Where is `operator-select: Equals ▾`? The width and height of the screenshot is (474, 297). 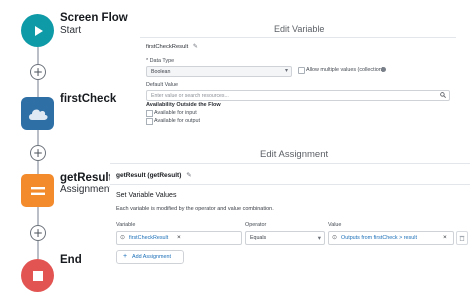
operator-select: Equals ▾ is located at coordinates (285, 238).